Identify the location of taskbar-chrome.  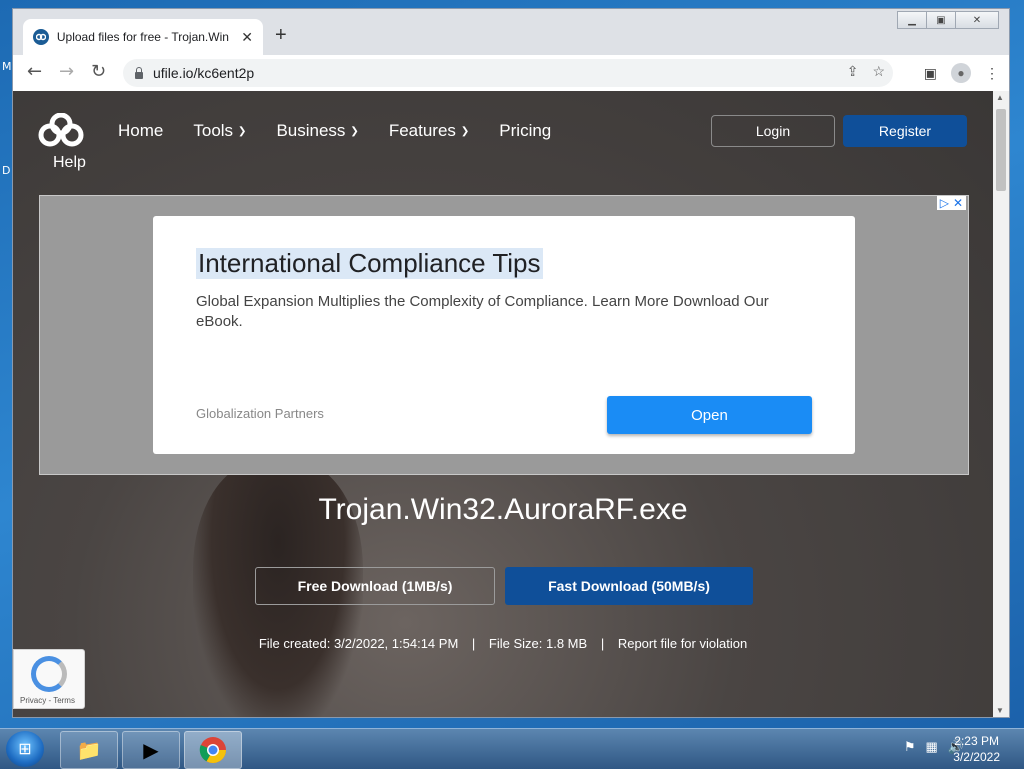
(213, 750).